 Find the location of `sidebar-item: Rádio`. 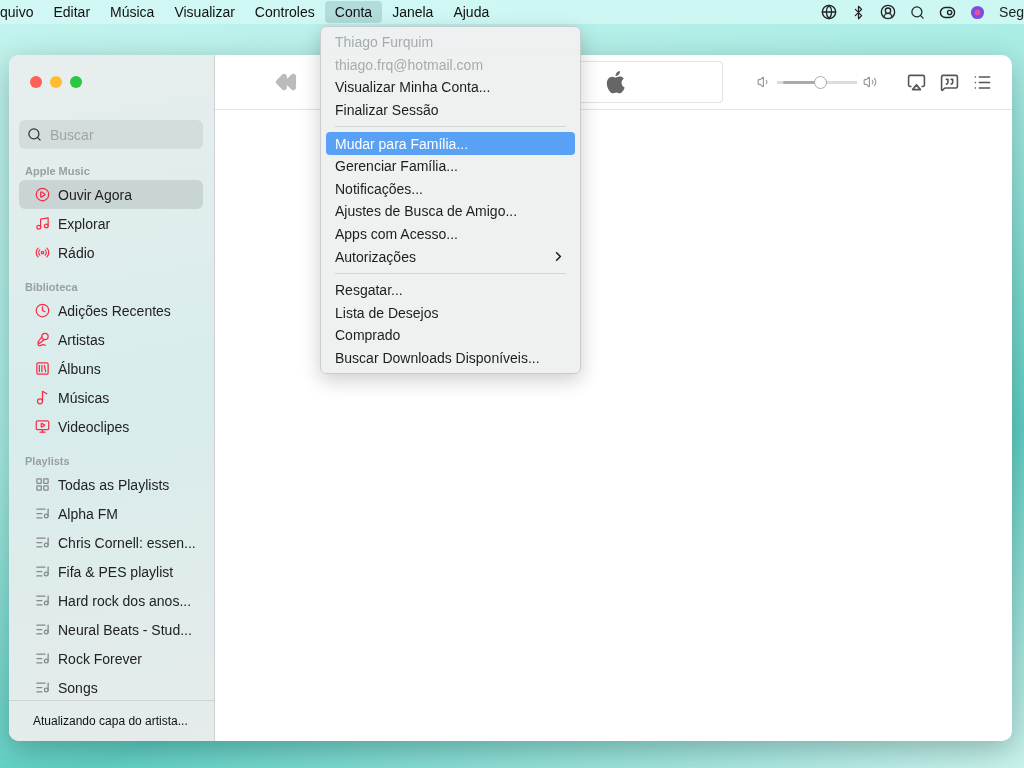

sidebar-item: Rádio is located at coordinates (111, 252).